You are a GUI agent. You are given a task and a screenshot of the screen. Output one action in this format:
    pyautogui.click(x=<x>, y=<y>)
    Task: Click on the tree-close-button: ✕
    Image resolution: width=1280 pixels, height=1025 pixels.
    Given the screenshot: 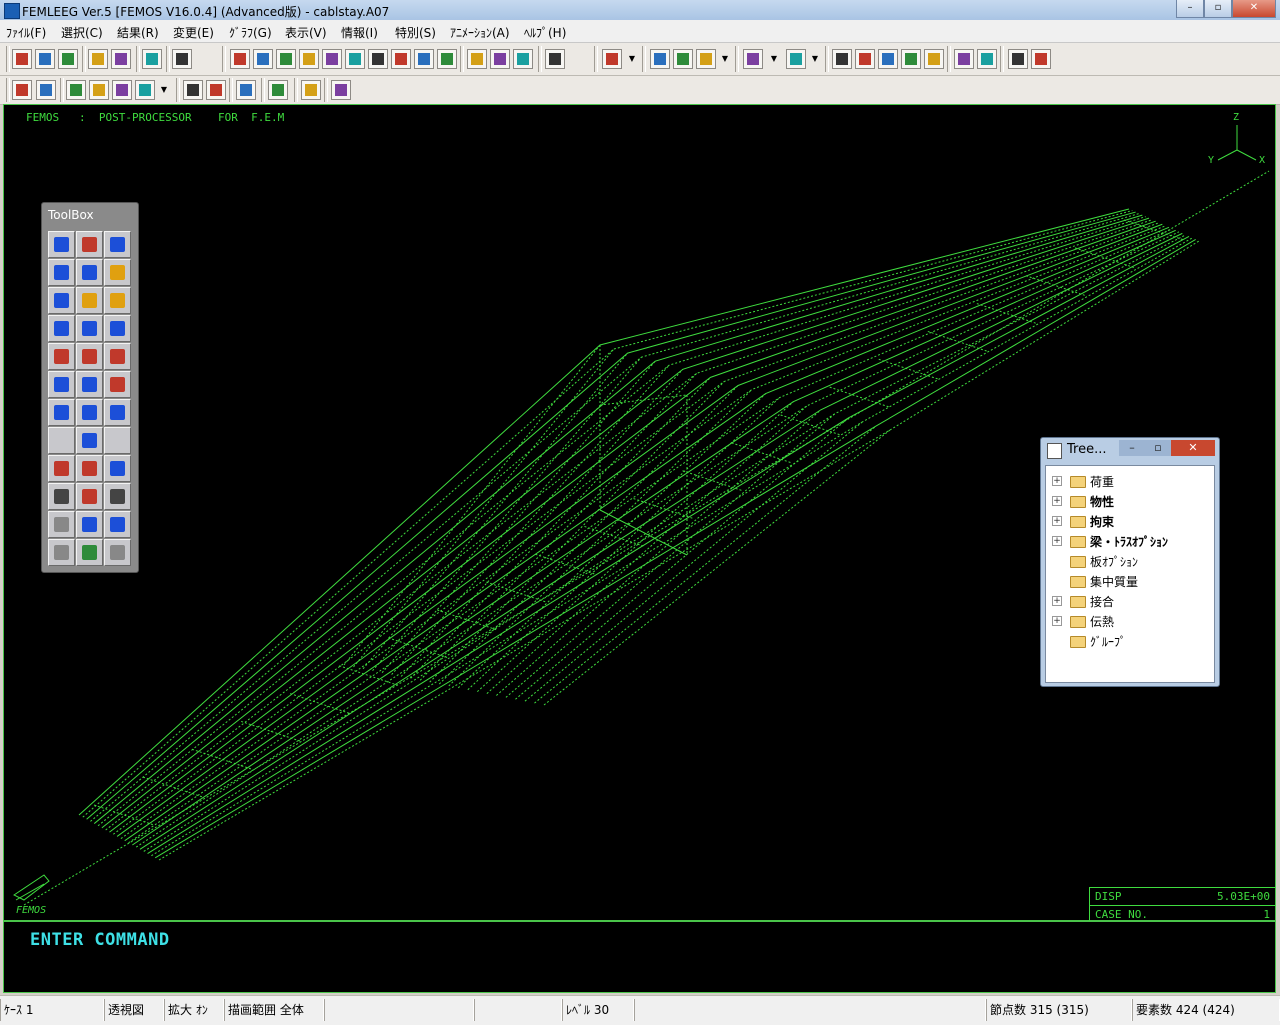 What is the action you would take?
    pyautogui.click(x=1193, y=448)
    